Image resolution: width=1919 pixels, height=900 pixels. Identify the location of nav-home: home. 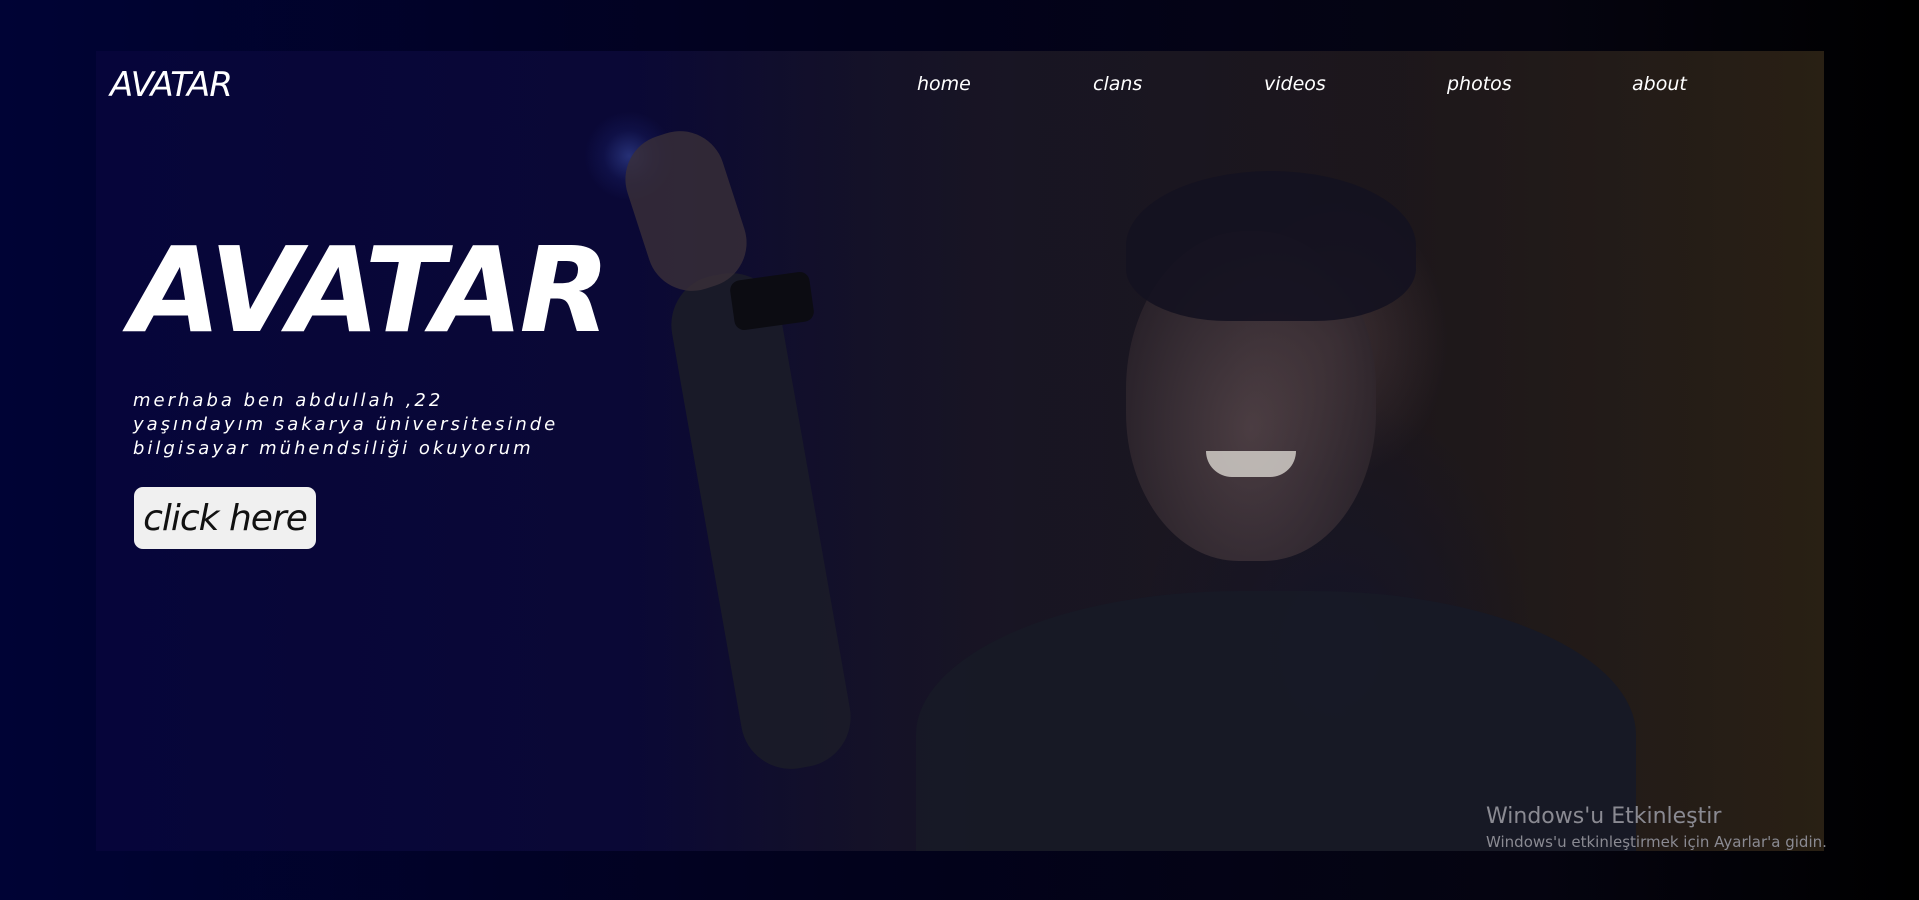
(944, 84).